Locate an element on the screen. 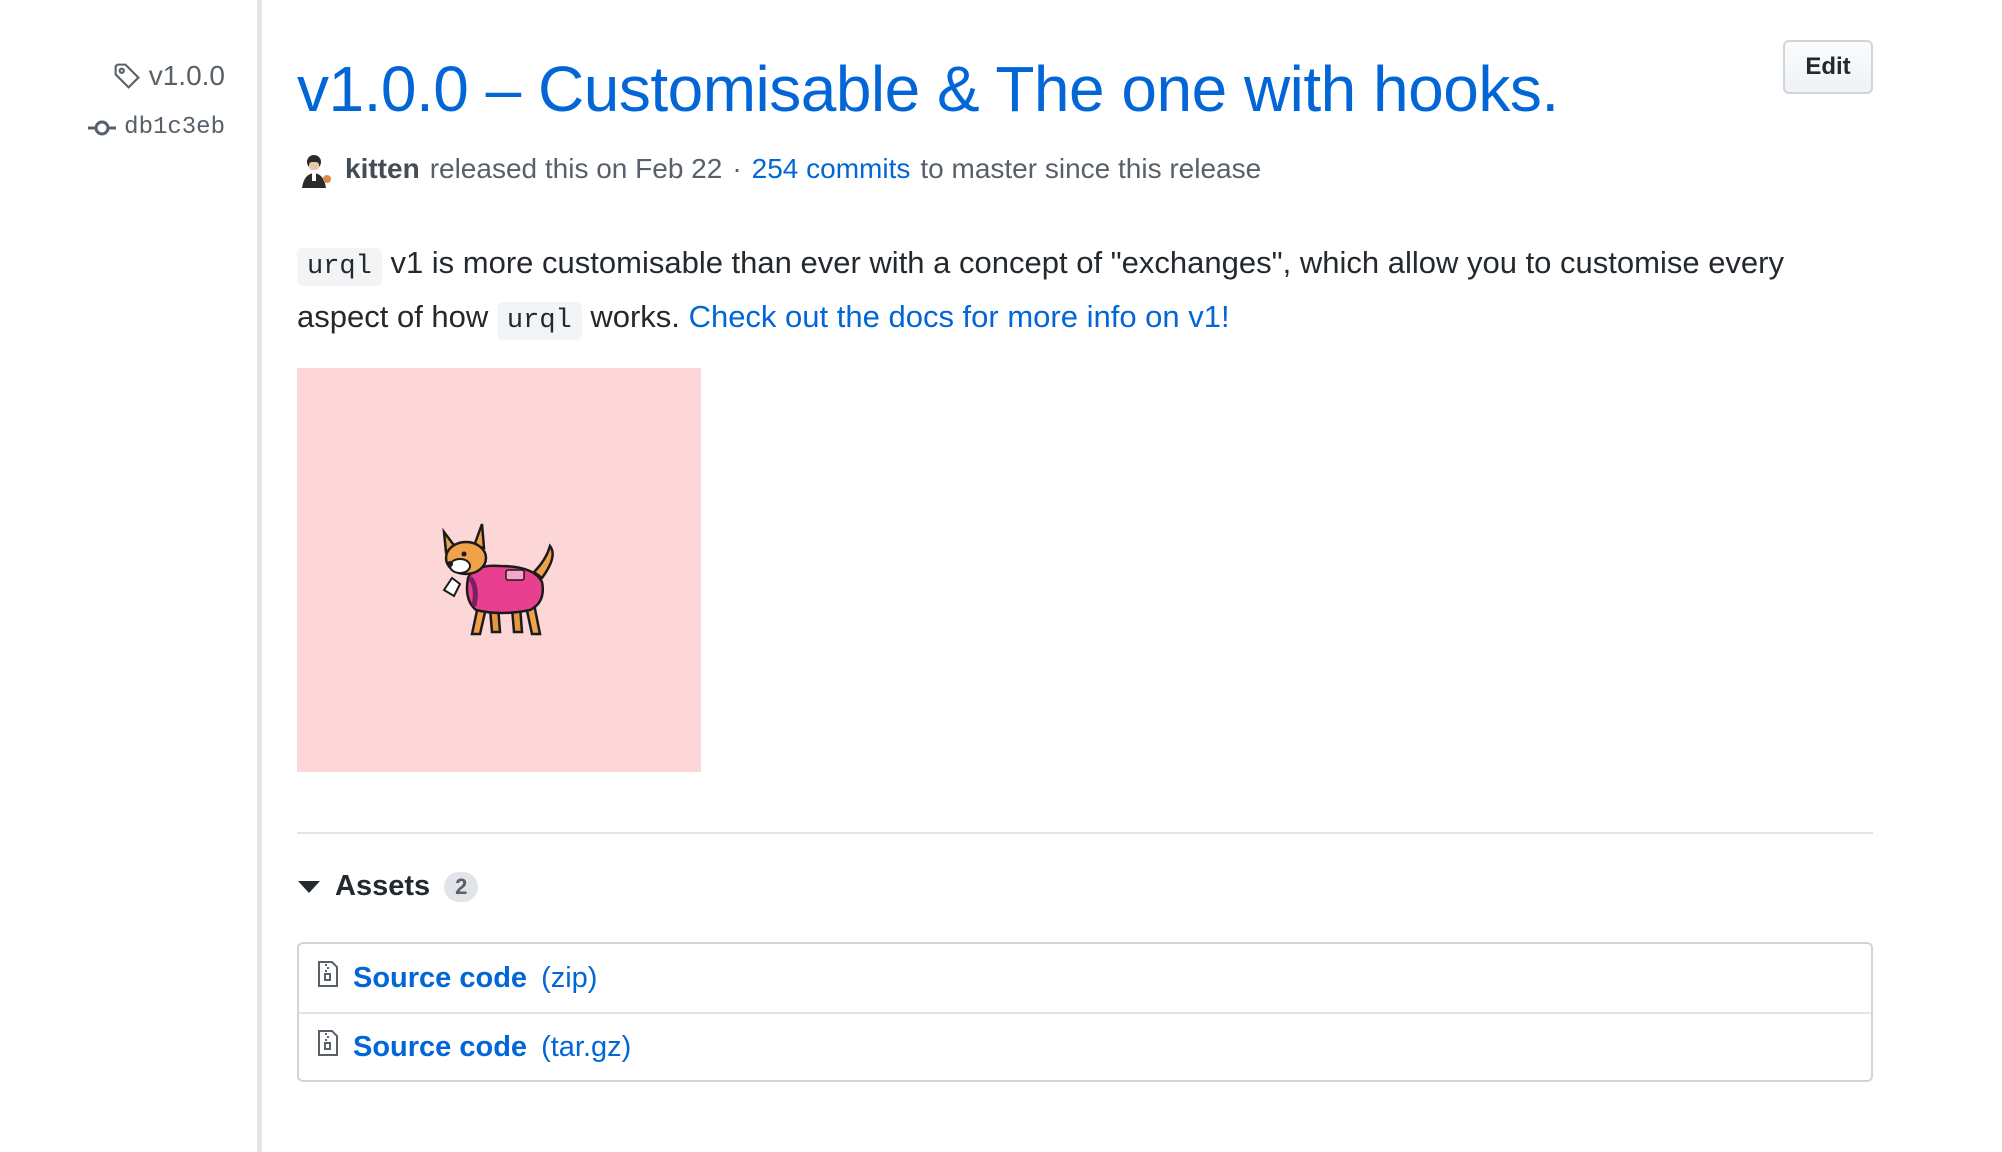 The height and width of the screenshot is (1152, 2002). asset-extension: (tar.gz) is located at coordinates (586, 1047).